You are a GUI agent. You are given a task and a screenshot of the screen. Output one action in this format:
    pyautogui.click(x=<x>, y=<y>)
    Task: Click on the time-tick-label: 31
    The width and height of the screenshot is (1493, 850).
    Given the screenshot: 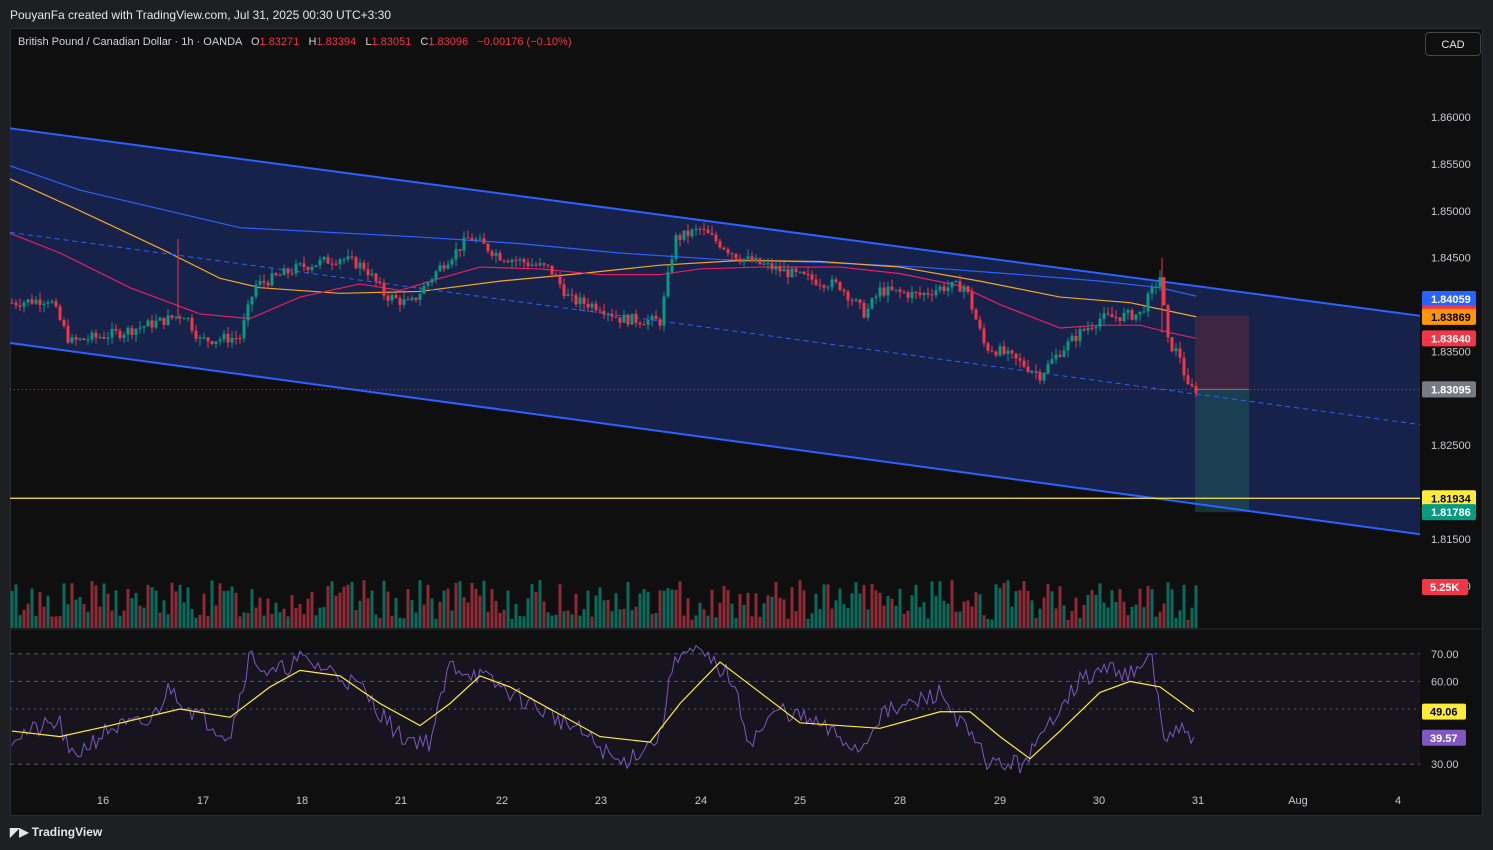 What is the action you would take?
    pyautogui.click(x=1198, y=801)
    